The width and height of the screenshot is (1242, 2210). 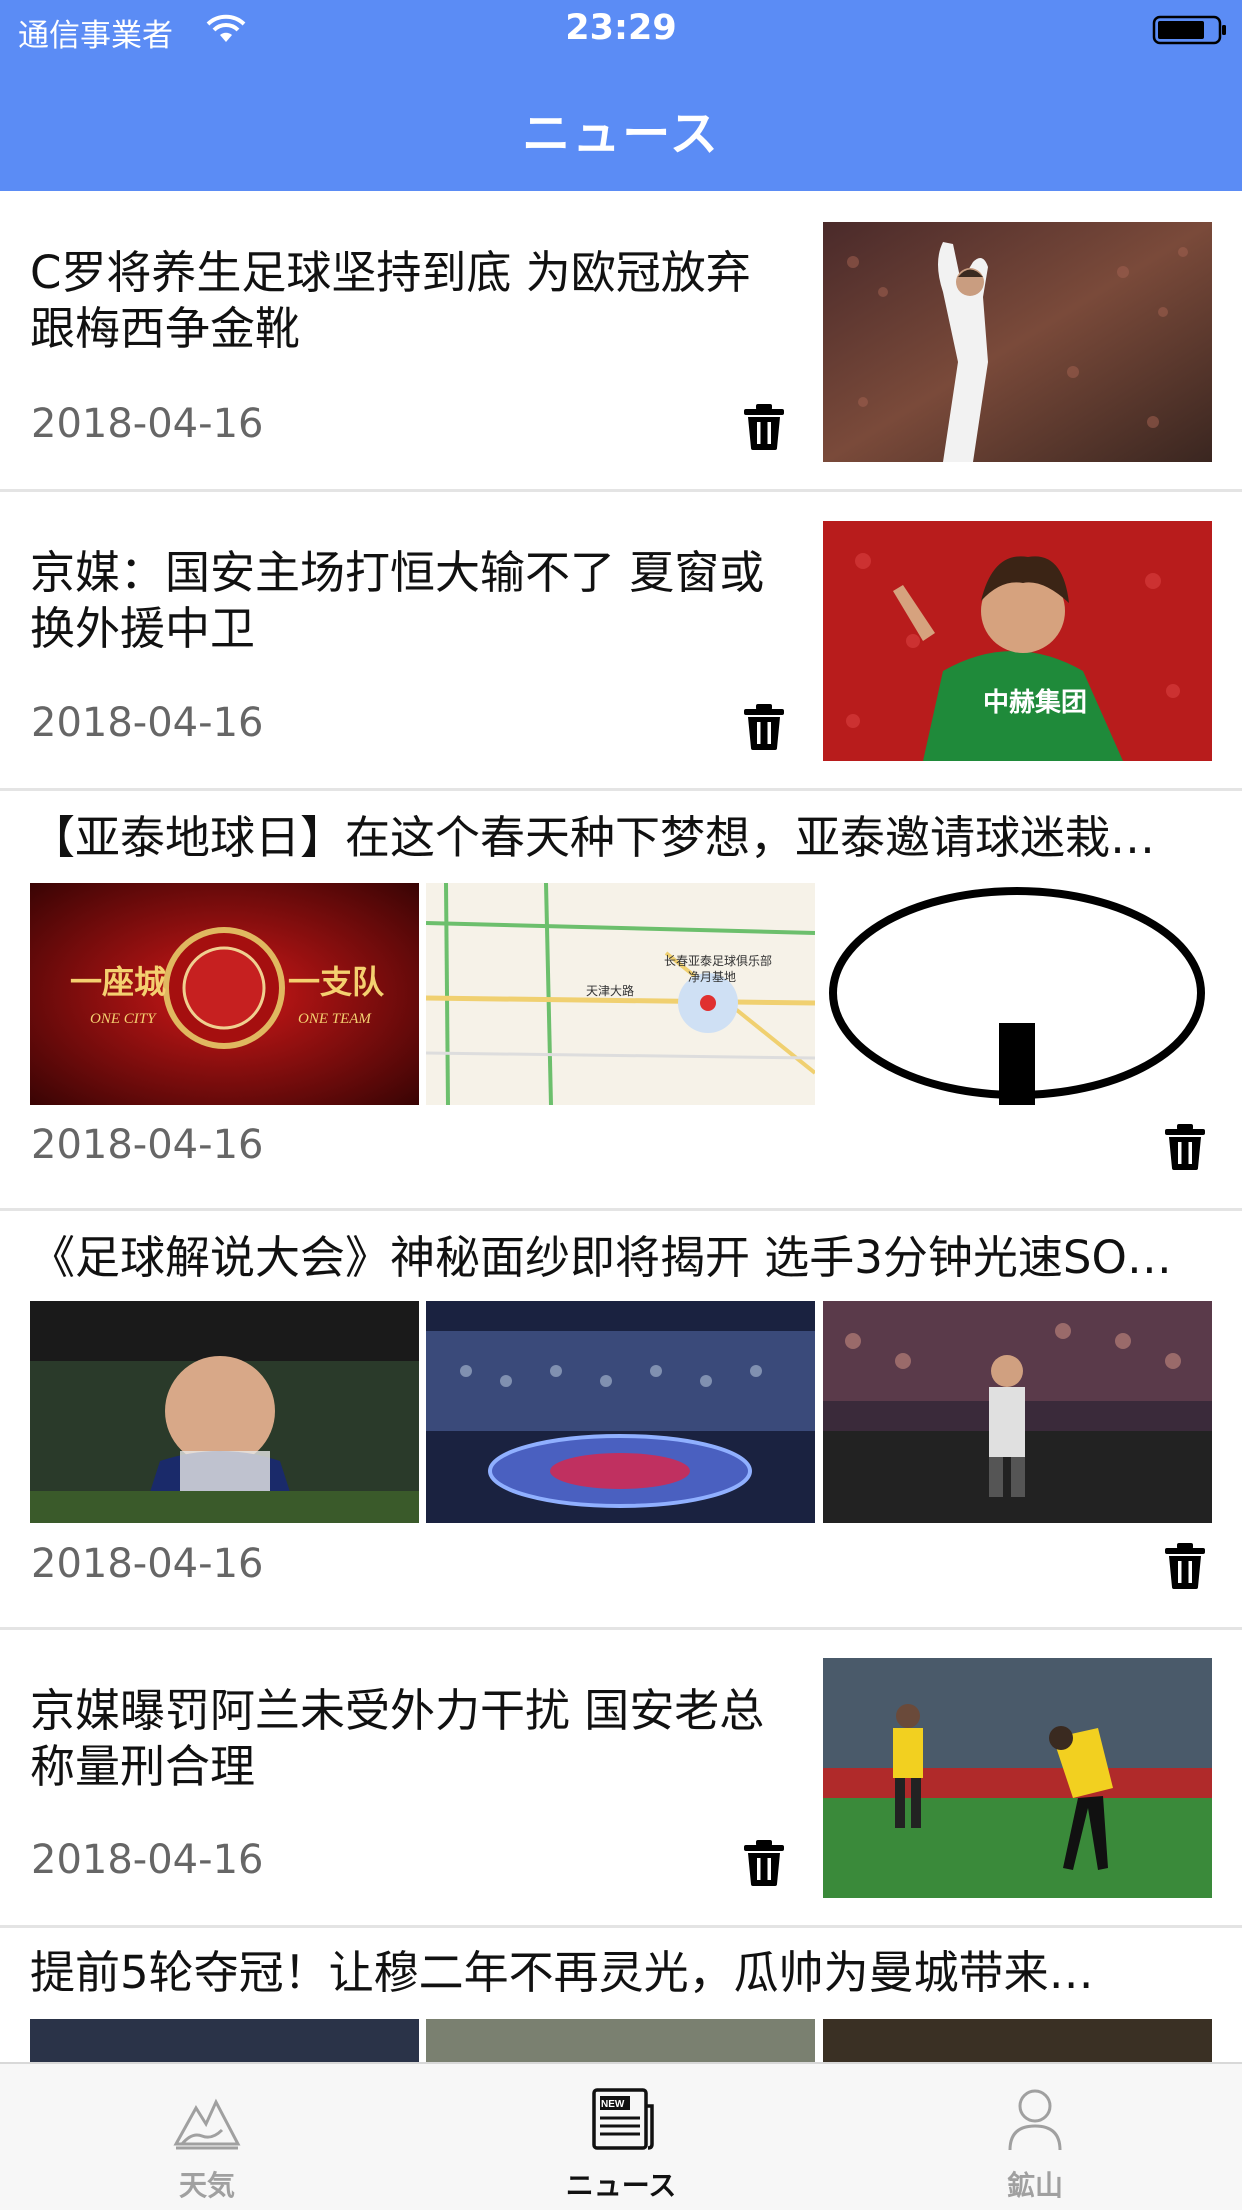 I want to click on news-image-map: 长春亚泰足球俱乐部 净月基地 天津大路, so click(x=620, y=994).